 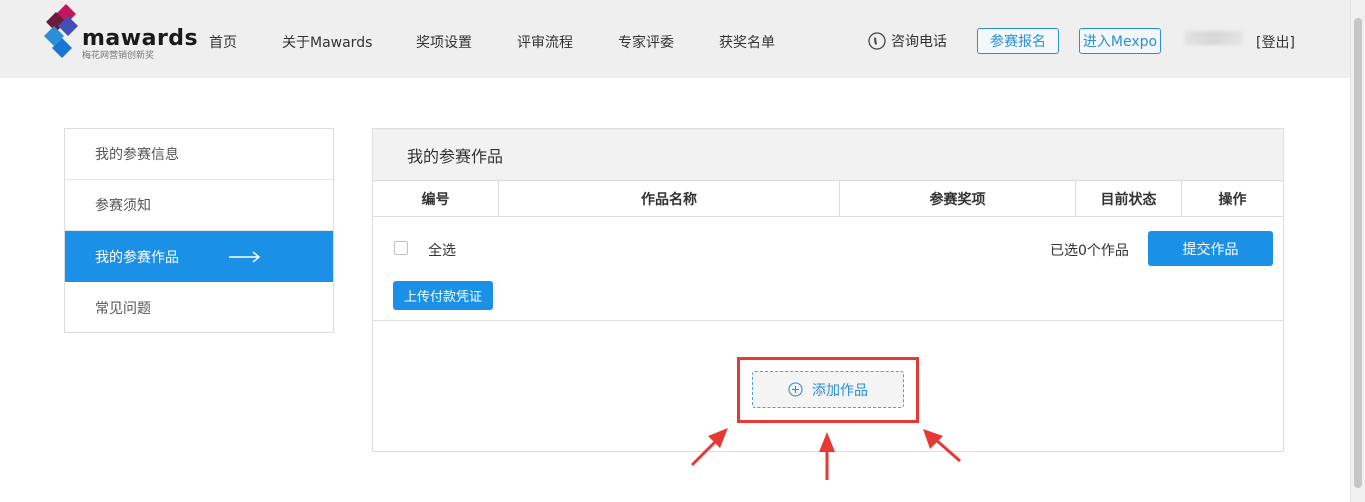 What do you see at coordinates (545, 42) in the screenshot?
I see `nav-review-process: 评审流程` at bounding box center [545, 42].